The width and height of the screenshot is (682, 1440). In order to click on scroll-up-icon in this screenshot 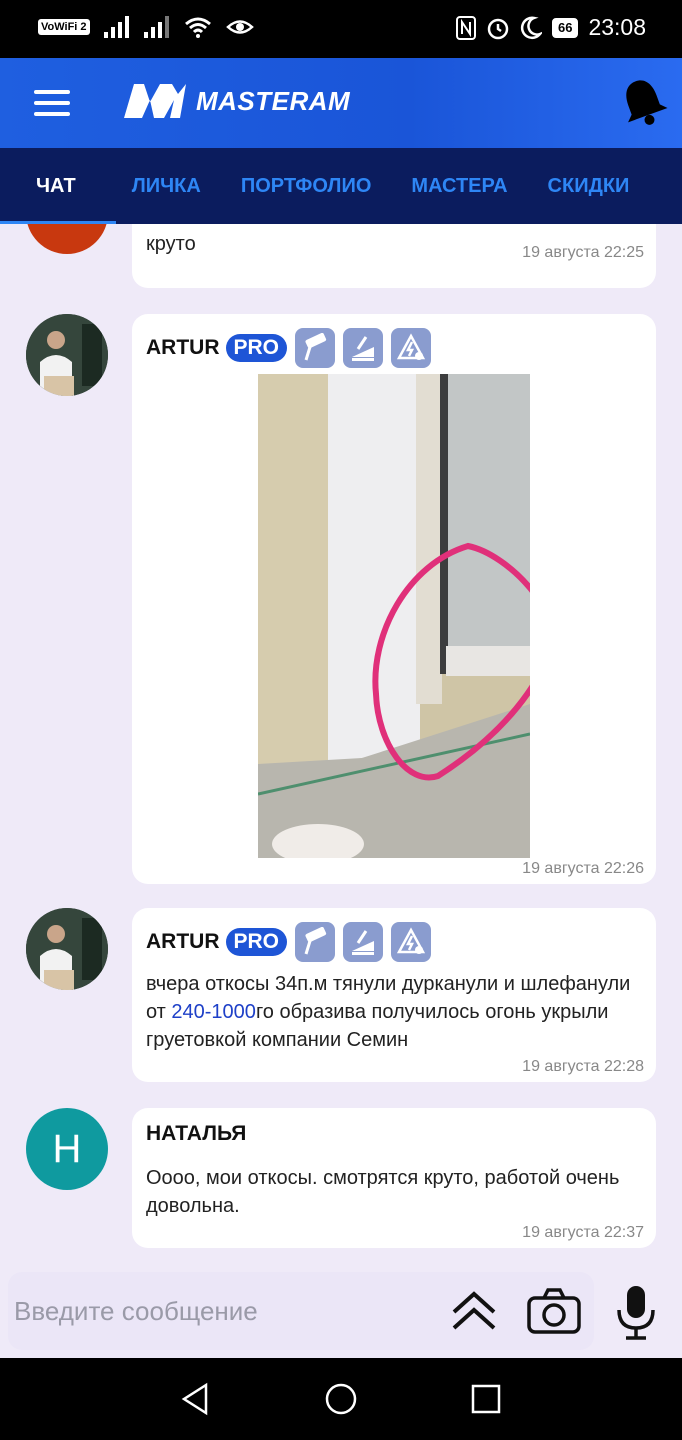, I will do `click(474, 1311)`.